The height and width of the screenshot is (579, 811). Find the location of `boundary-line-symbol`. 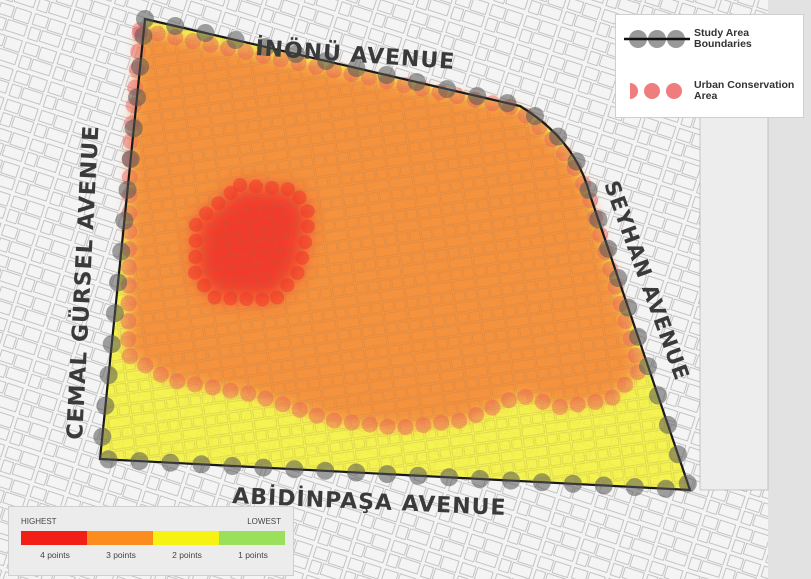

boundary-line-symbol is located at coordinates (657, 39).